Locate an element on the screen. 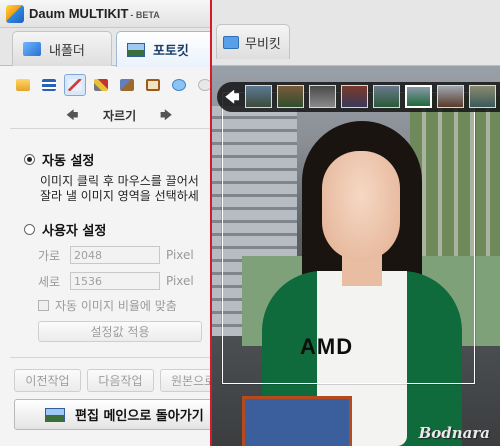 The image size is (500, 446). keep-ratio-option: 자동 이미지 비율에 맞춤 is located at coordinates (107, 305).